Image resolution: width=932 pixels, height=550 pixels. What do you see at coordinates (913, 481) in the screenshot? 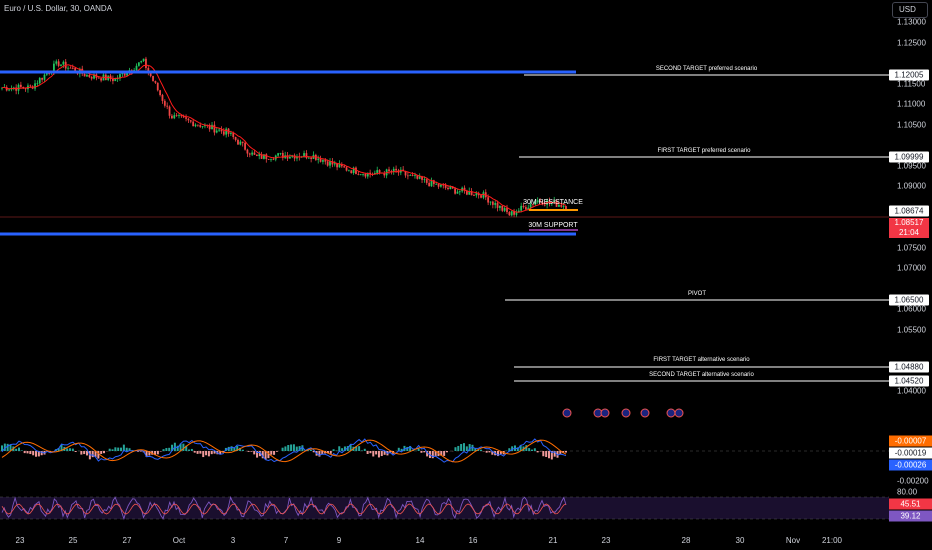
I see `macd-axis-label: -0.00200` at bounding box center [913, 481].